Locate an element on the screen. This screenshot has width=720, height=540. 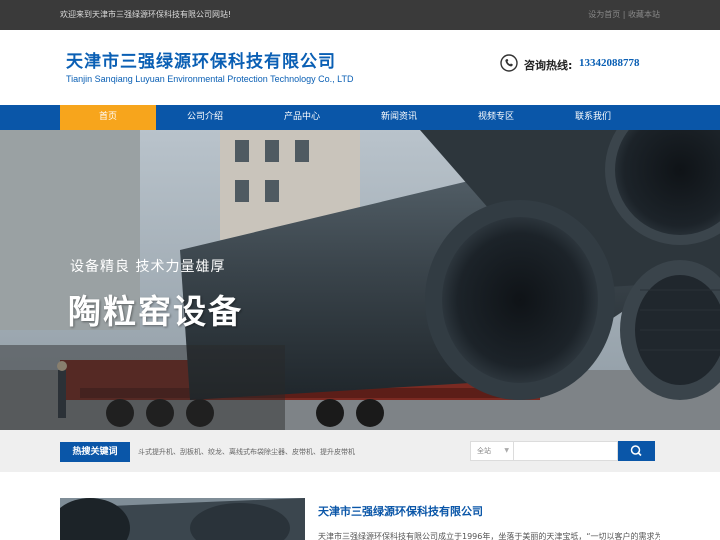
search-button is located at coordinates (636, 451).